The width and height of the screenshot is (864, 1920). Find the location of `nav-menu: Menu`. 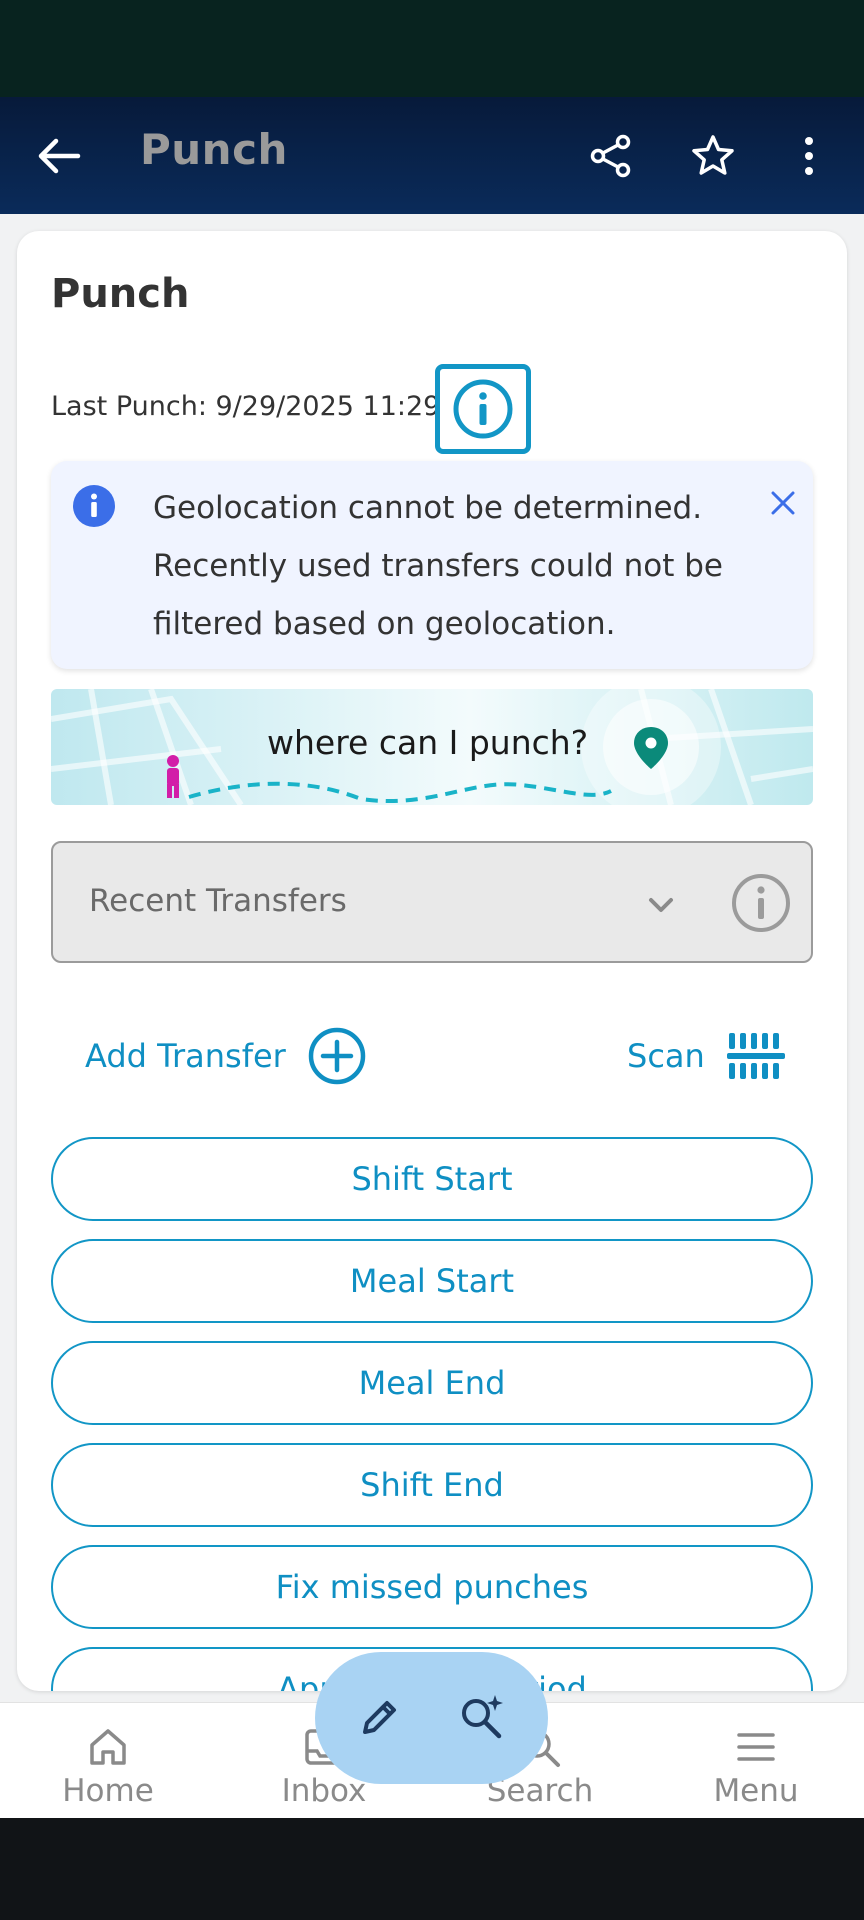

nav-menu: Menu is located at coordinates (756, 1761).